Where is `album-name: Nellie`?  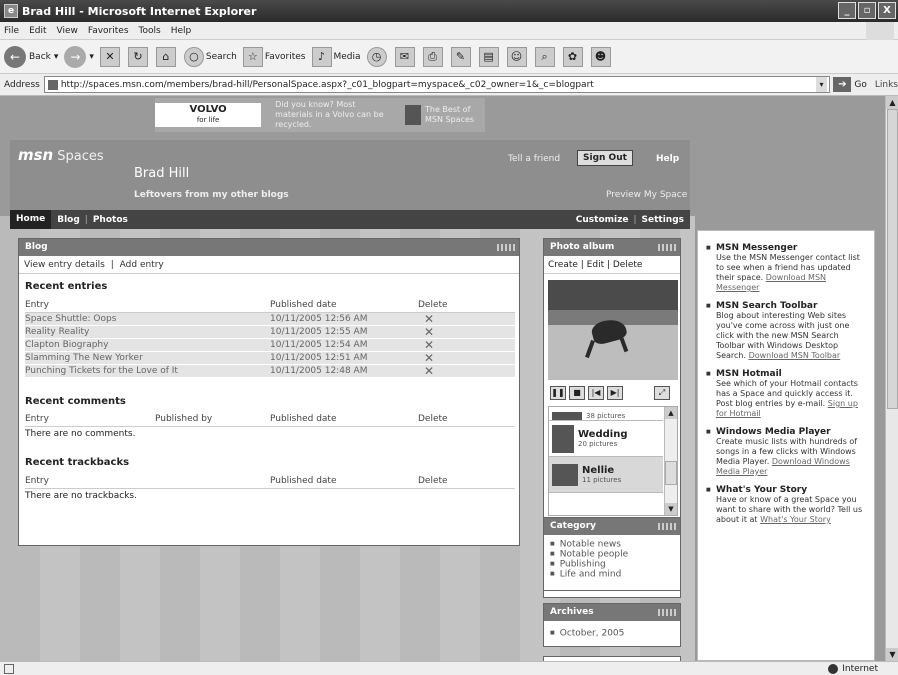 album-name: Nellie is located at coordinates (598, 470).